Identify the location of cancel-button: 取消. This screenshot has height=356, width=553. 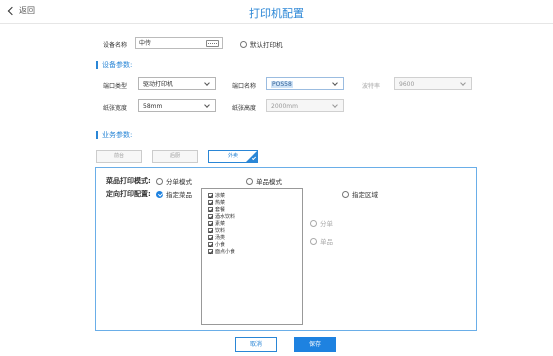
(256, 344).